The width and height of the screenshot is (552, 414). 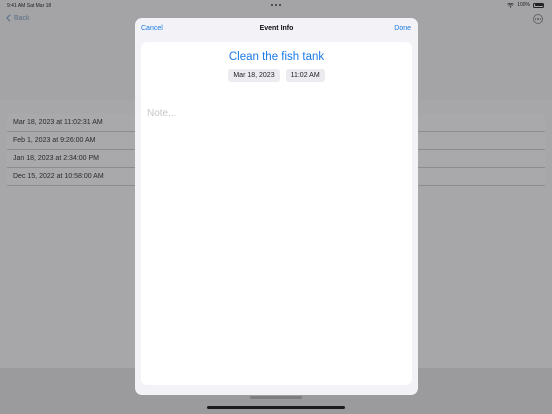 I want to click on multitasking-dots-icon, so click(x=276, y=5).